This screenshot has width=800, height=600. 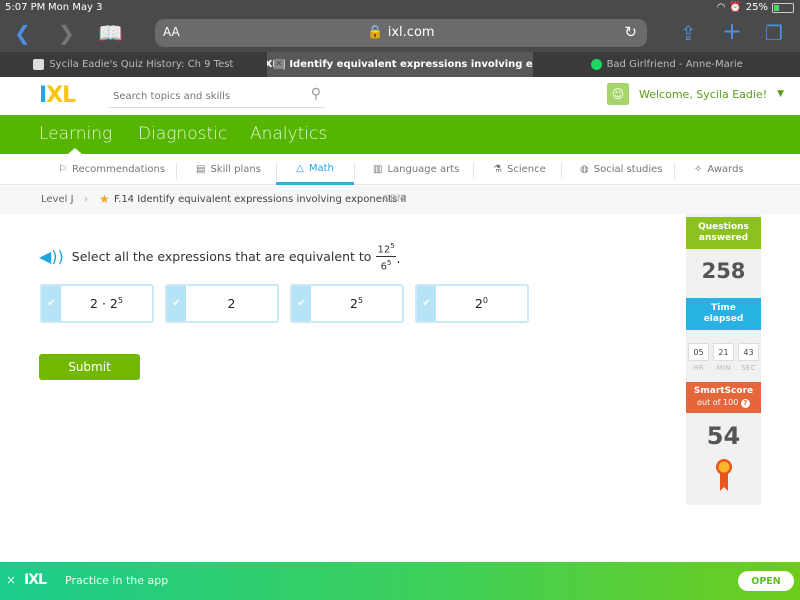 I want to click on open-app-button: OPEN, so click(x=766, y=581).